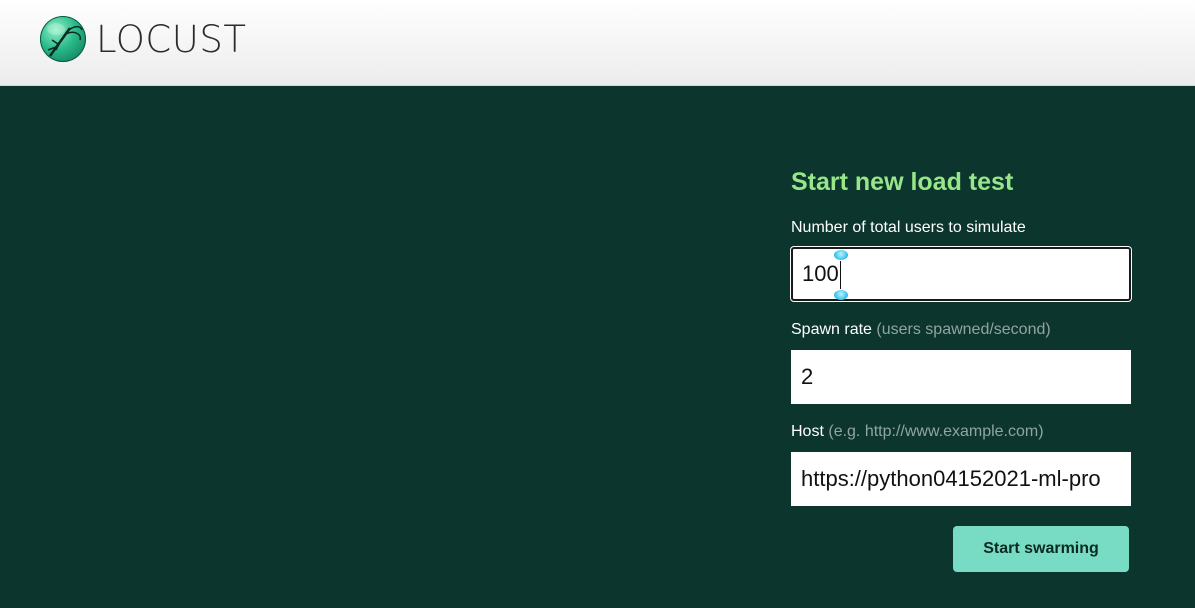 The image size is (1195, 608). Describe the element at coordinates (841, 295) in the screenshot. I see `selection-handle-bottom` at that location.